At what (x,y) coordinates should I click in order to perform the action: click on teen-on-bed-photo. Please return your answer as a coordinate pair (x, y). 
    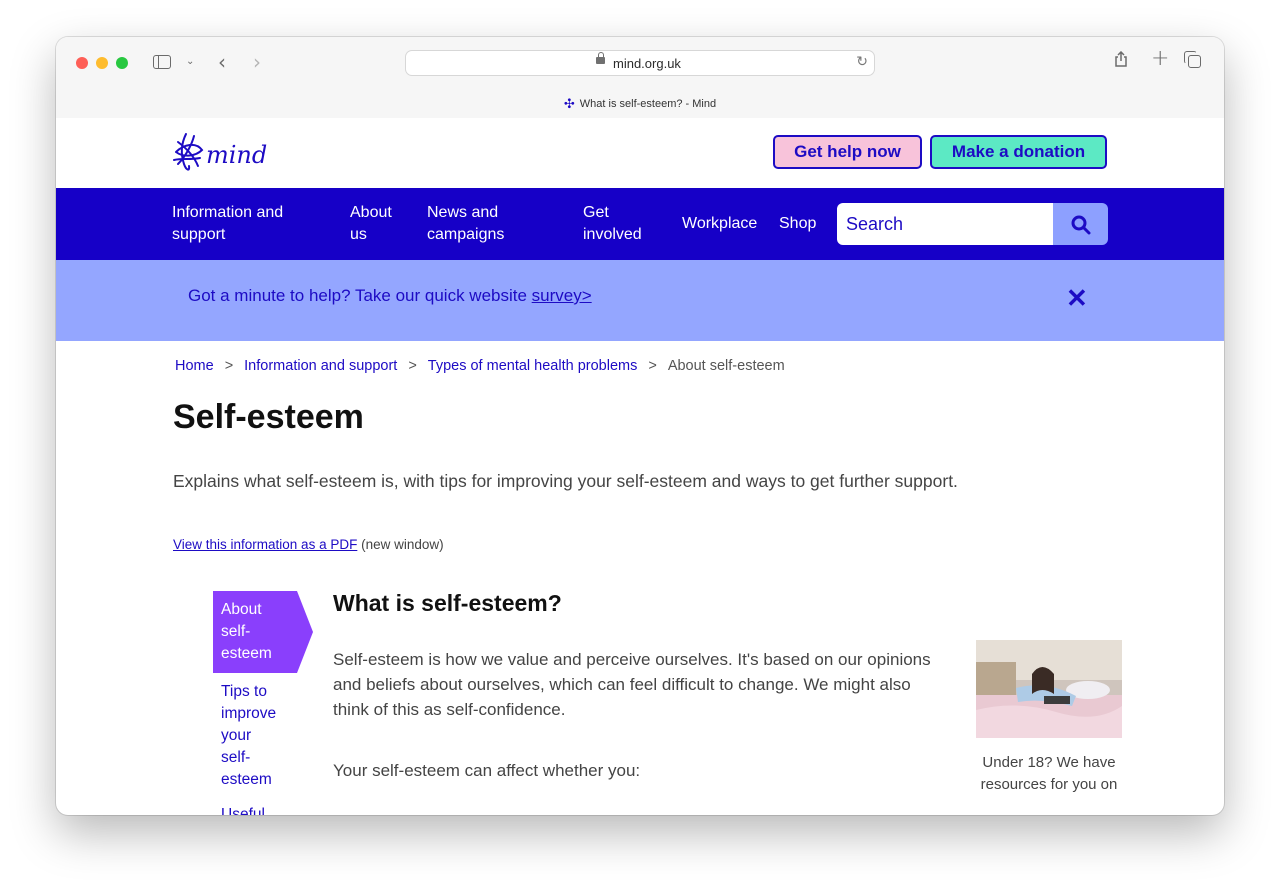
    Looking at the image, I should click on (1049, 689).